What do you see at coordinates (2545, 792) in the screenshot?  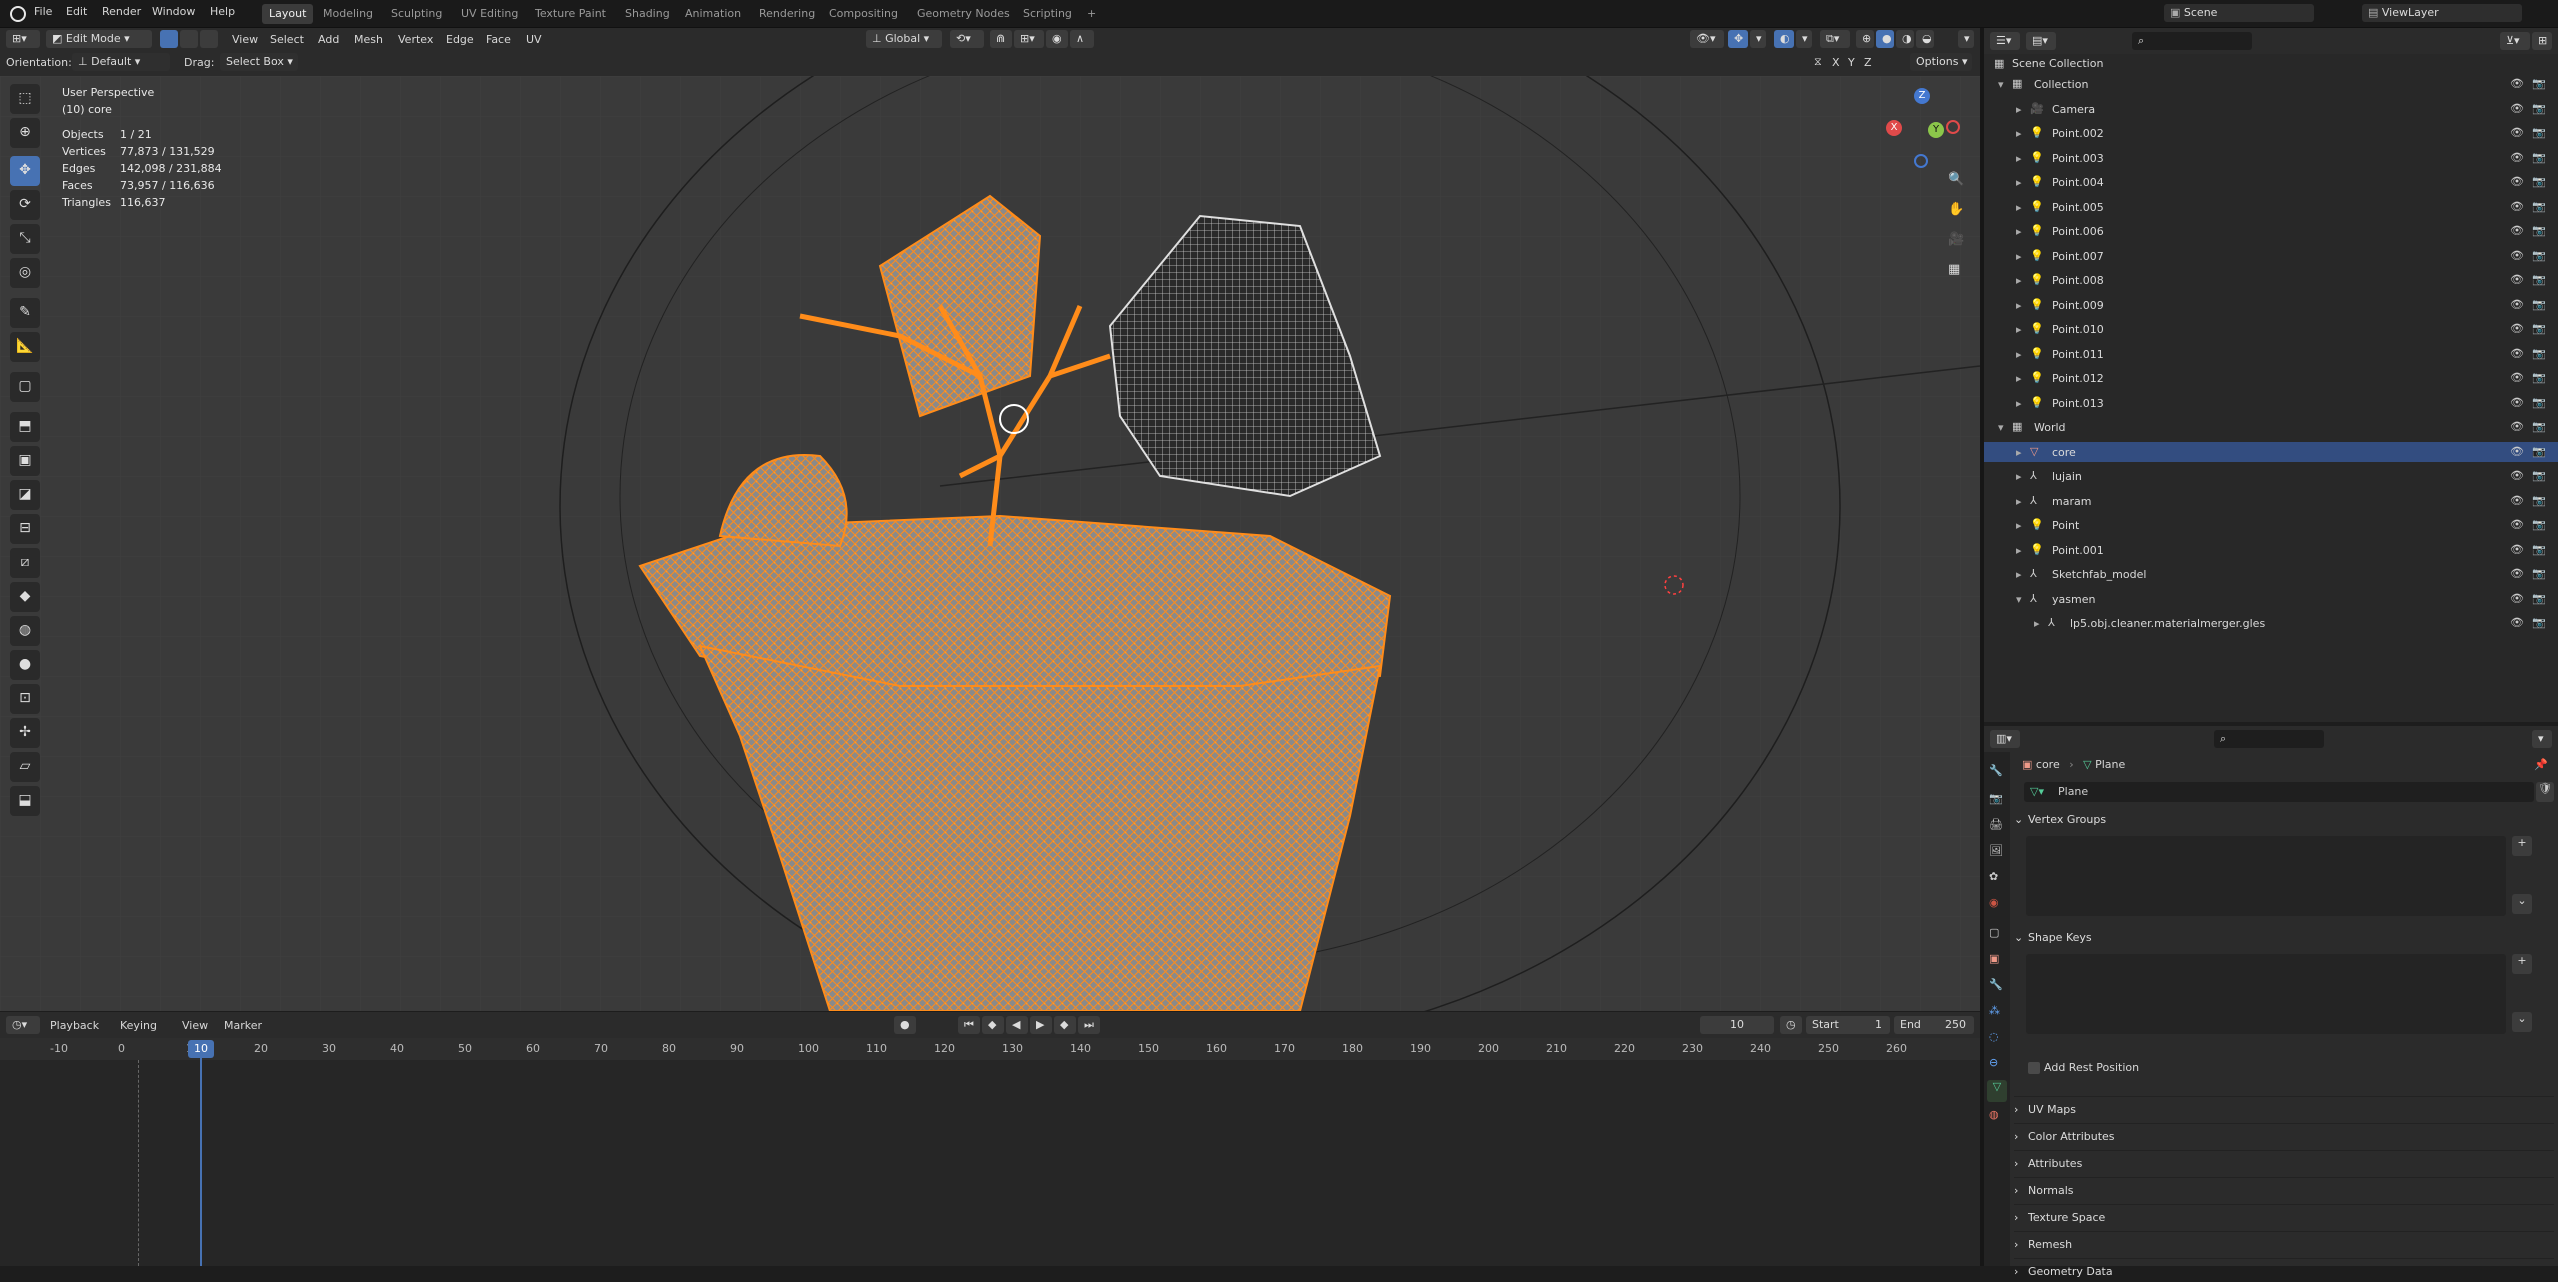 I see `fake-user-icon: 🛡` at bounding box center [2545, 792].